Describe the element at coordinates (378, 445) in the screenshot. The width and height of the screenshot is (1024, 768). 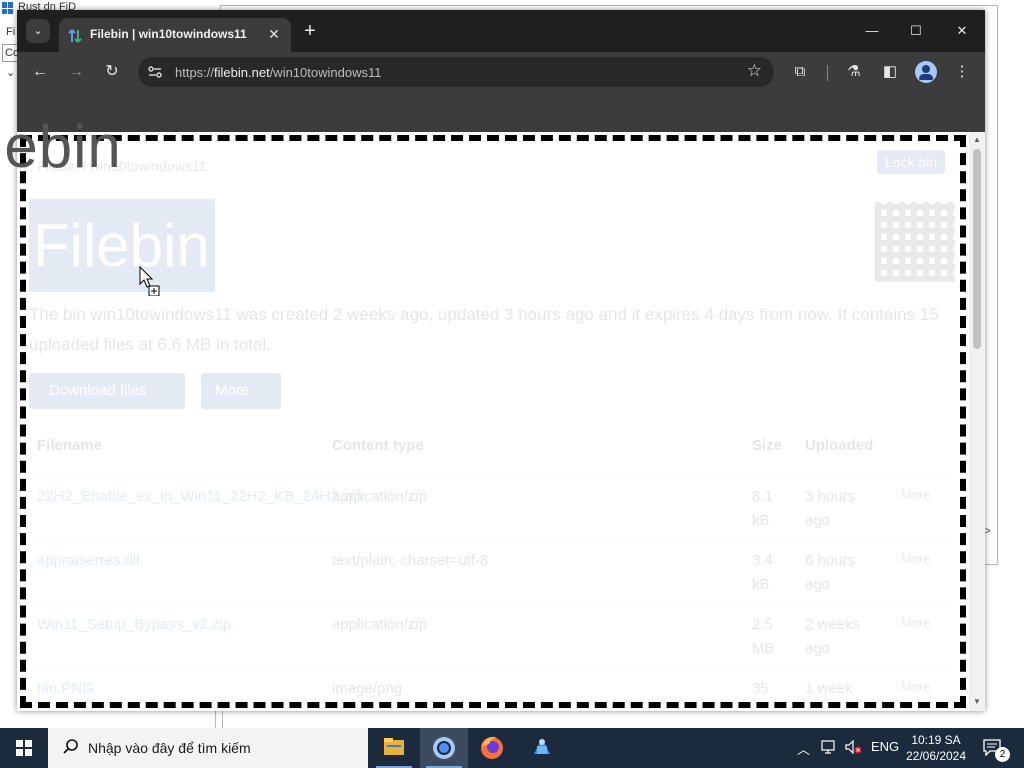
I see `column-header-content-type: Content type` at that location.